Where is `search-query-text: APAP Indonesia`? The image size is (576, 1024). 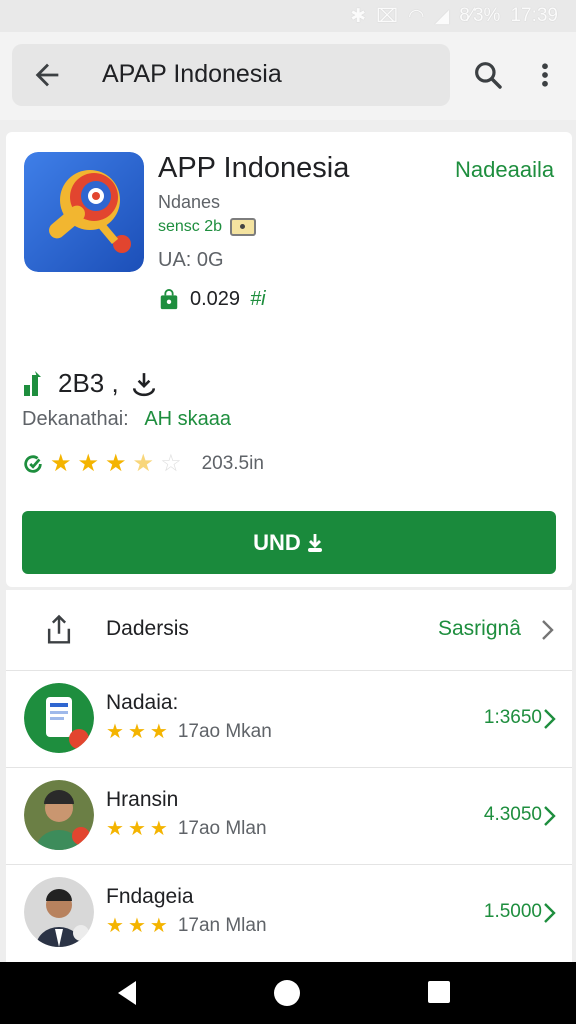
search-query-text: APAP Indonesia is located at coordinates (192, 74).